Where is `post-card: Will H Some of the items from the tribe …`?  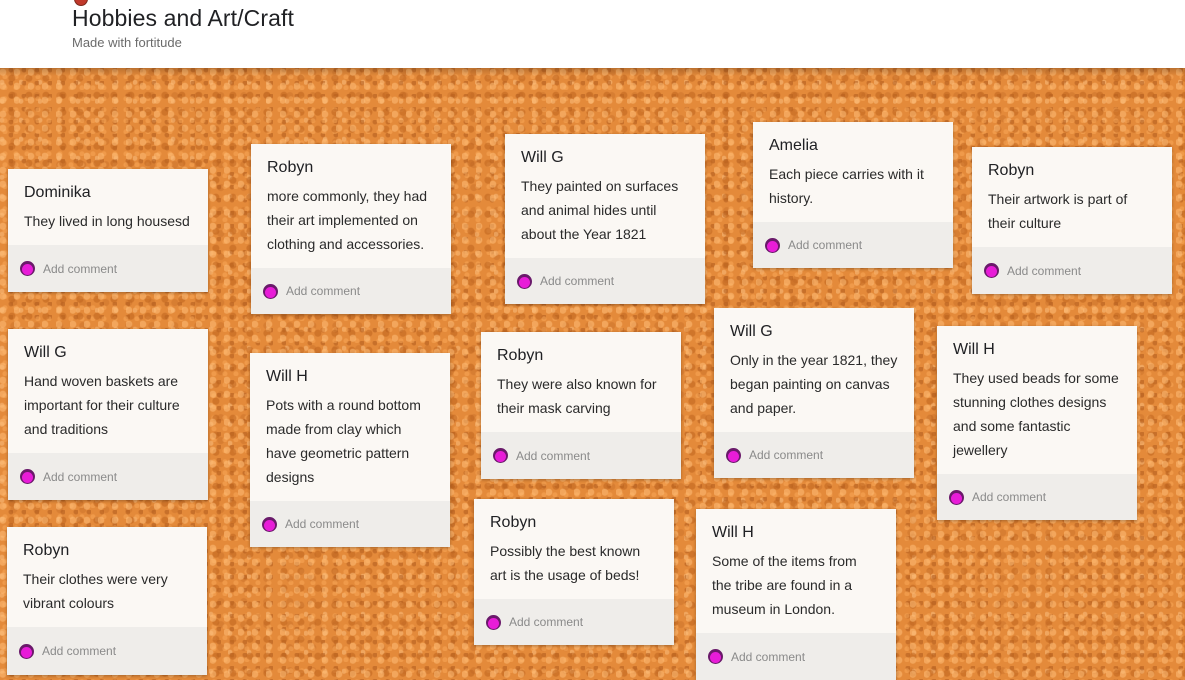
post-card: Will H Some of the items from the tribe … is located at coordinates (796, 594).